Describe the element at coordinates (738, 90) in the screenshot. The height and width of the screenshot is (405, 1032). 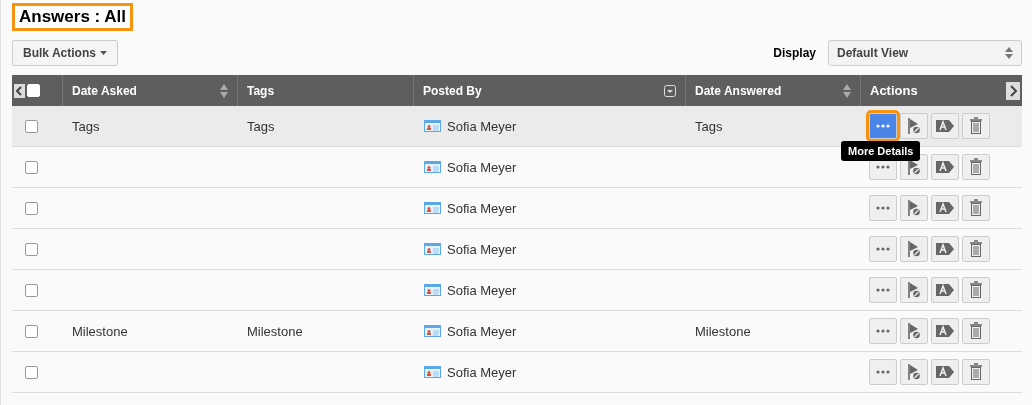
I see `column-header: Date Answered` at that location.